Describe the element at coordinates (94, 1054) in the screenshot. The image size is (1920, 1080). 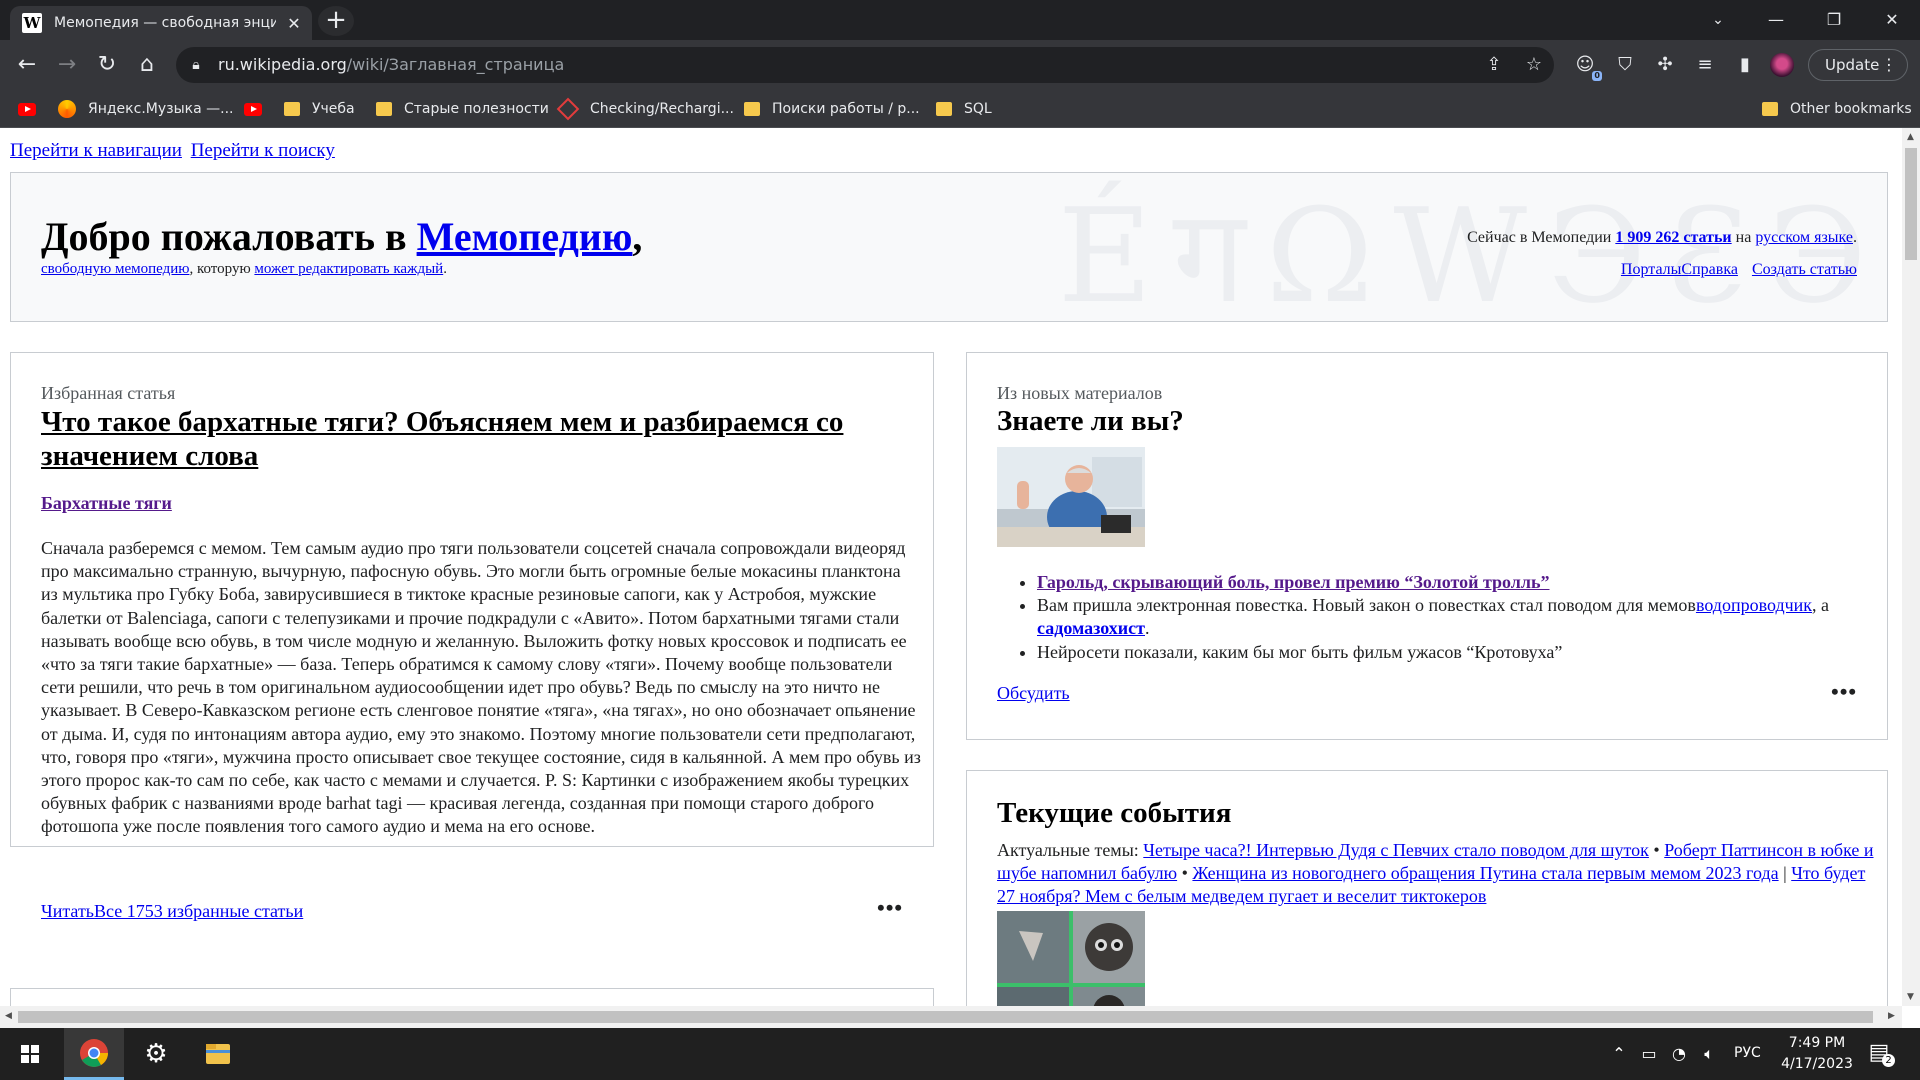
I see `chrome-taskbar-button` at that location.